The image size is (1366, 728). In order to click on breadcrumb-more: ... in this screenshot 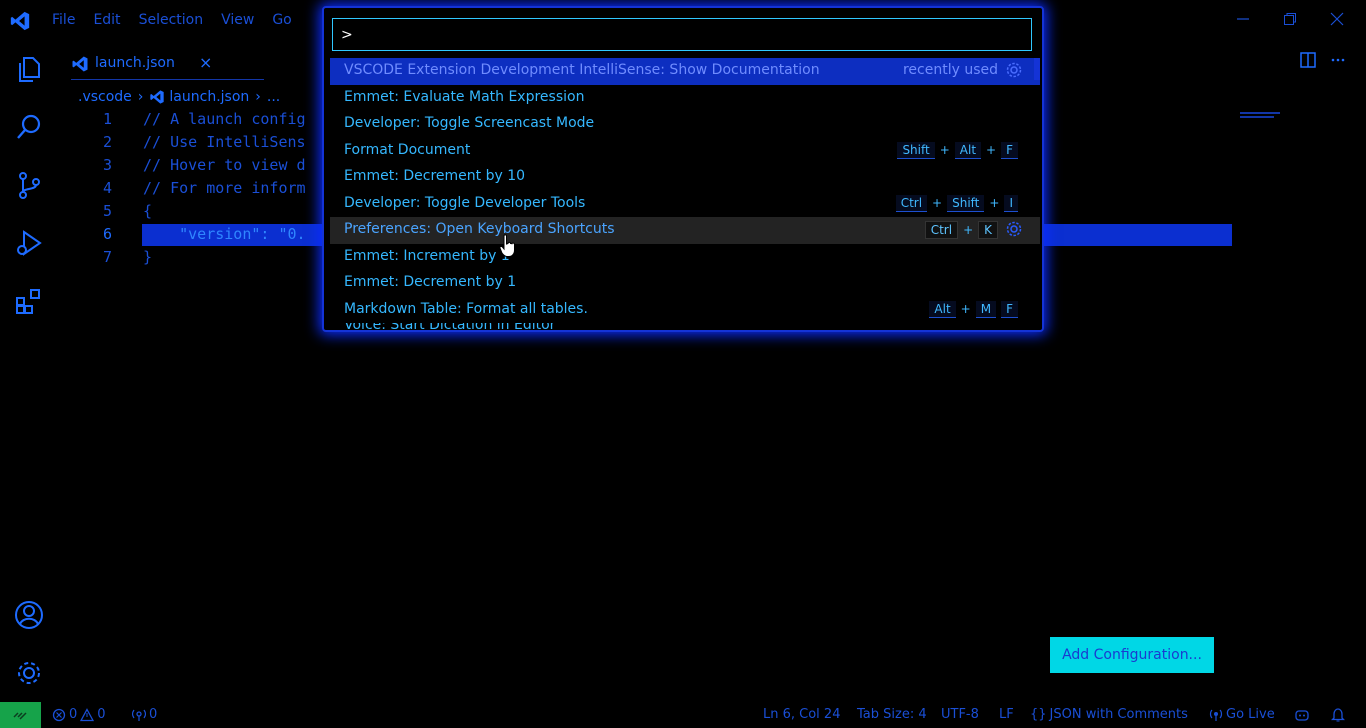, I will do `click(273, 97)`.